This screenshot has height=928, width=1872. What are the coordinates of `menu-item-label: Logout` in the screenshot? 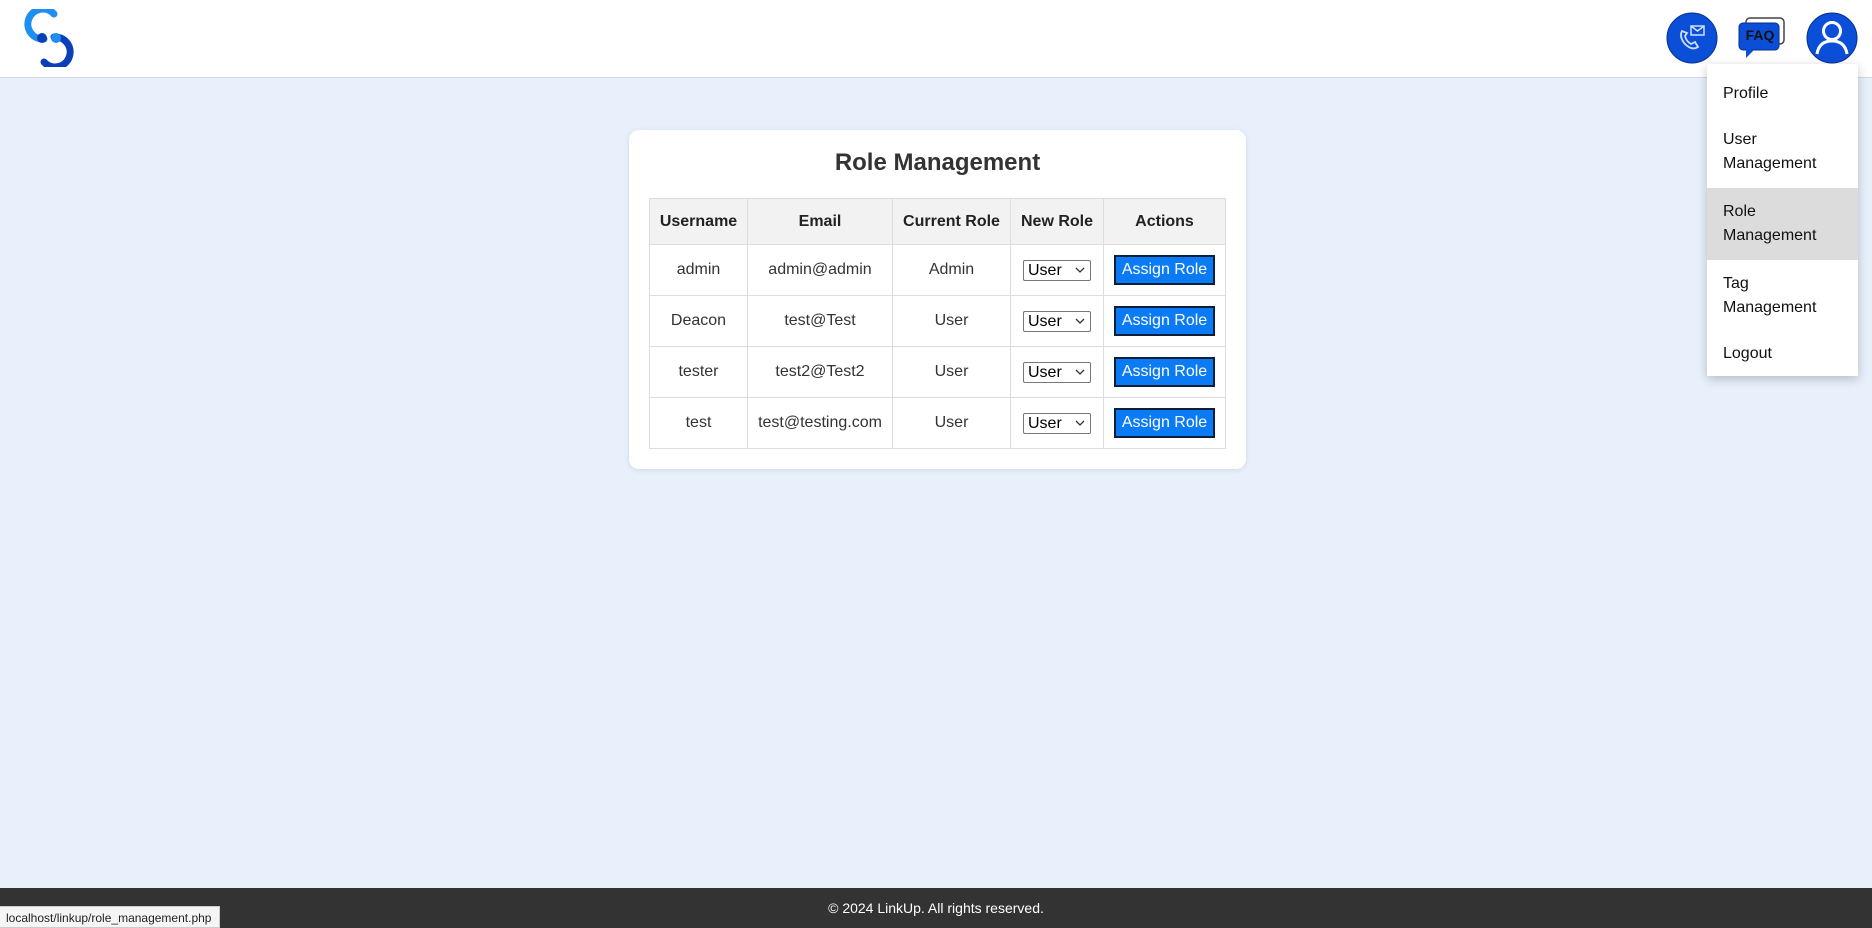 It's located at (1747, 353).